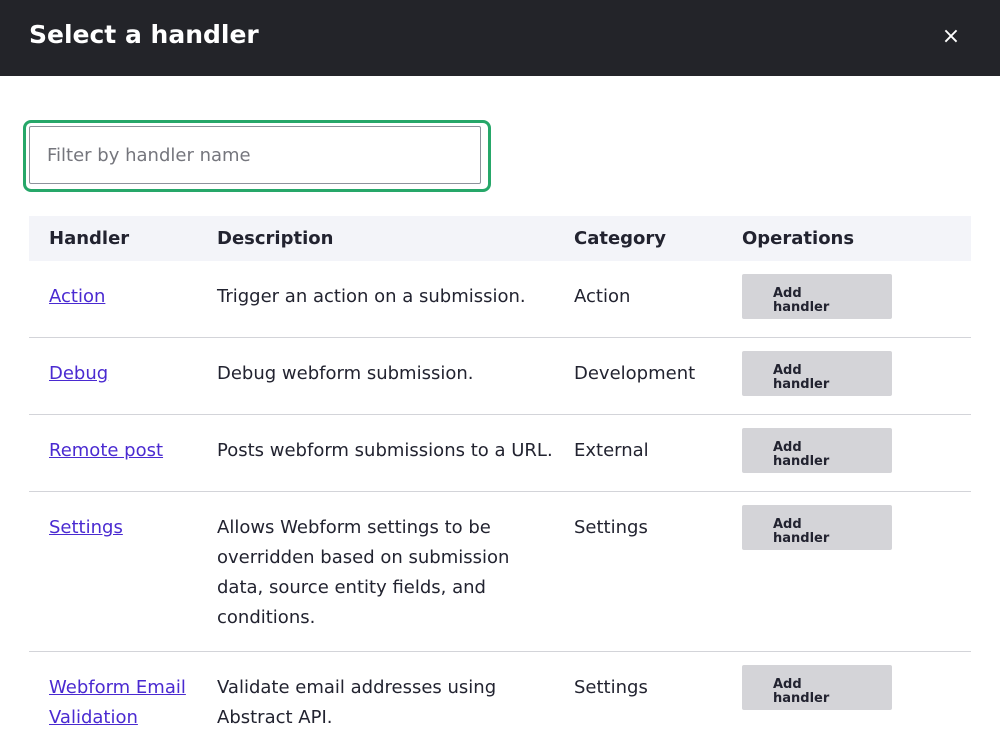 The width and height of the screenshot is (1000, 742). I want to click on column-header-handler: Handler, so click(113, 238).